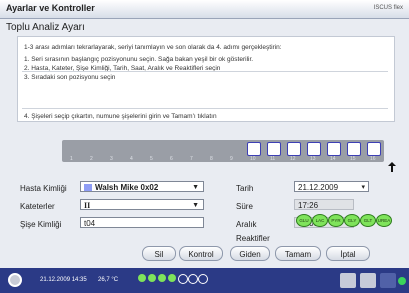 The image size is (409, 293). Describe the element at coordinates (304, 220) in the screenshot. I see `reagent-glu: GLU` at that location.